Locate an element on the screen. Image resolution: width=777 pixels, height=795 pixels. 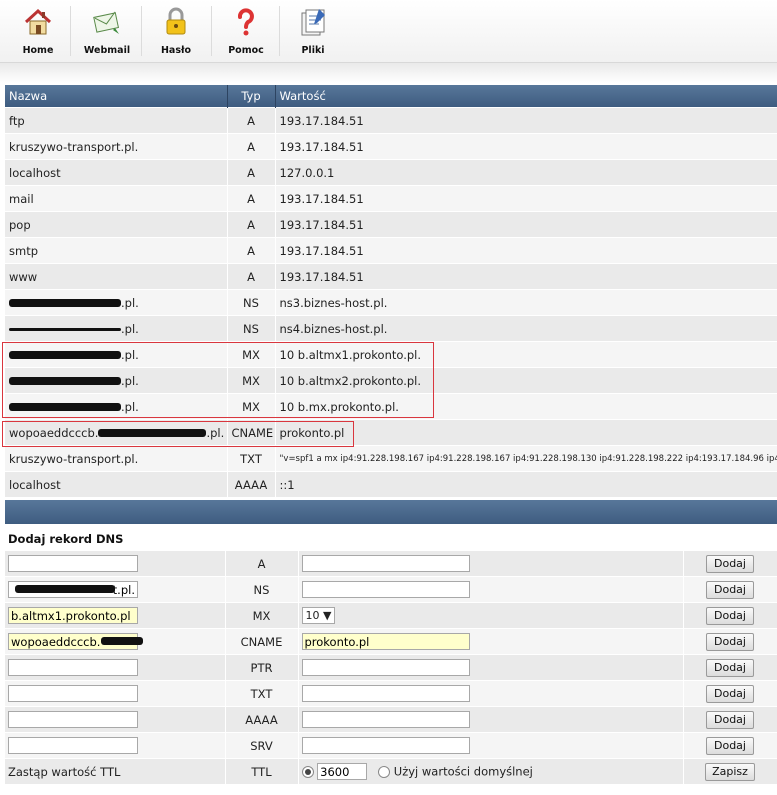
question-mark-icon is located at coordinates (246, 22).